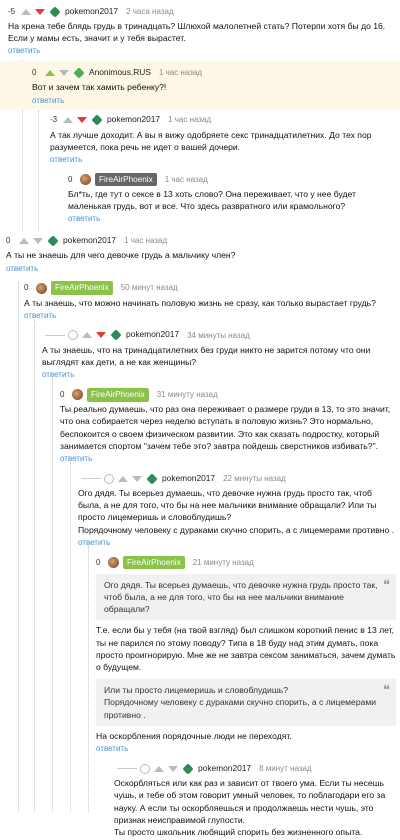 This screenshot has height=840, width=400. What do you see at coordinates (187, 395) in the screenshot?
I see `timestamp: 31 минуту назад` at bounding box center [187, 395].